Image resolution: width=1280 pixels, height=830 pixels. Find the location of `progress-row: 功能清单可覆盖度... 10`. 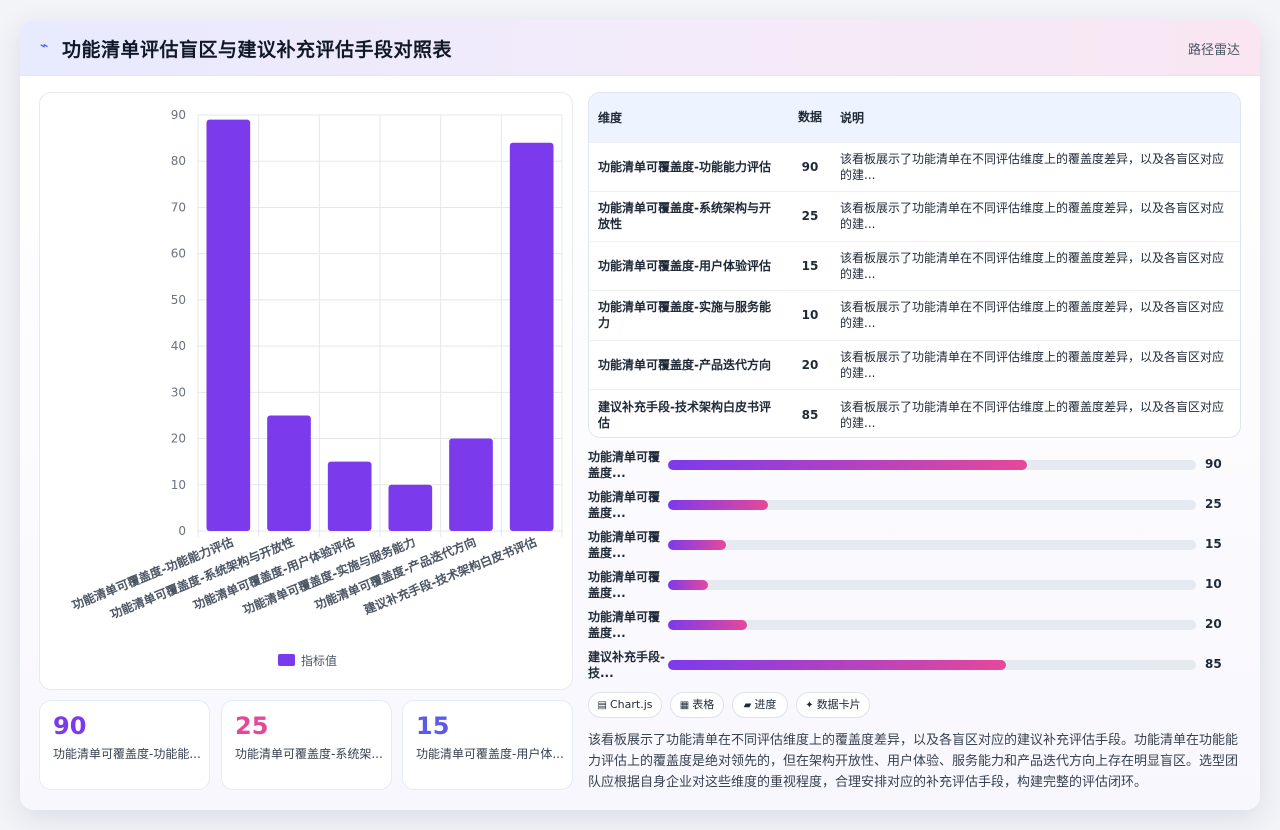

progress-row: 功能清单可覆盖度... 10 is located at coordinates (914, 585).